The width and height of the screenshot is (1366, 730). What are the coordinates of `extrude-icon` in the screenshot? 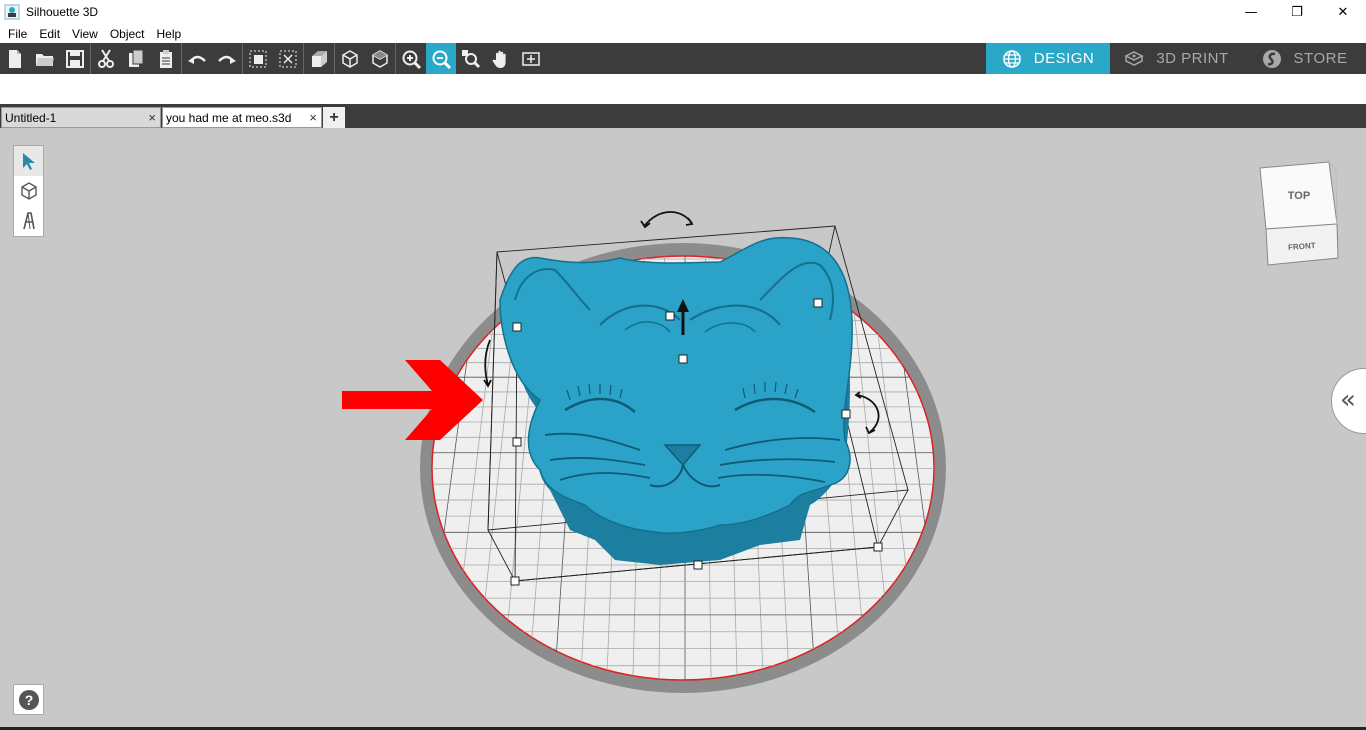 It's located at (319, 58).